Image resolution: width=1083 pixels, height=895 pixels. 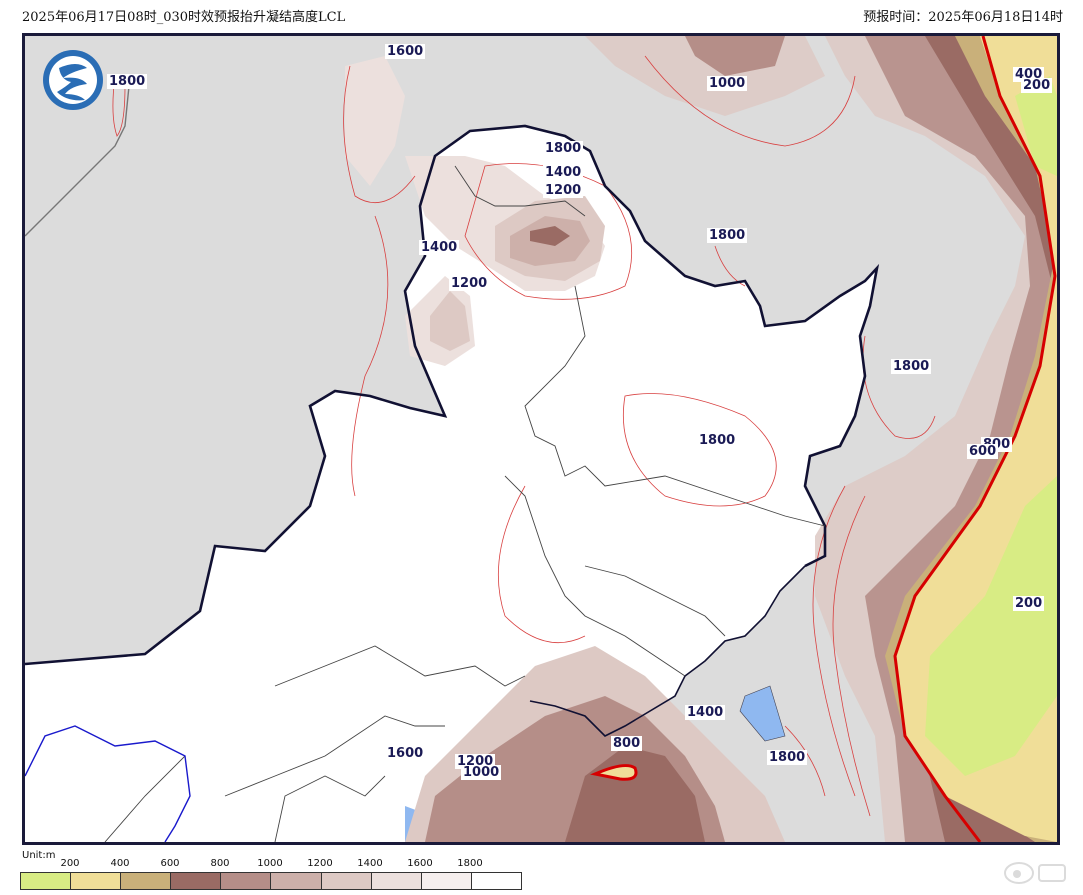 I want to click on weather-agency-logo-icon, so click(x=73, y=80).